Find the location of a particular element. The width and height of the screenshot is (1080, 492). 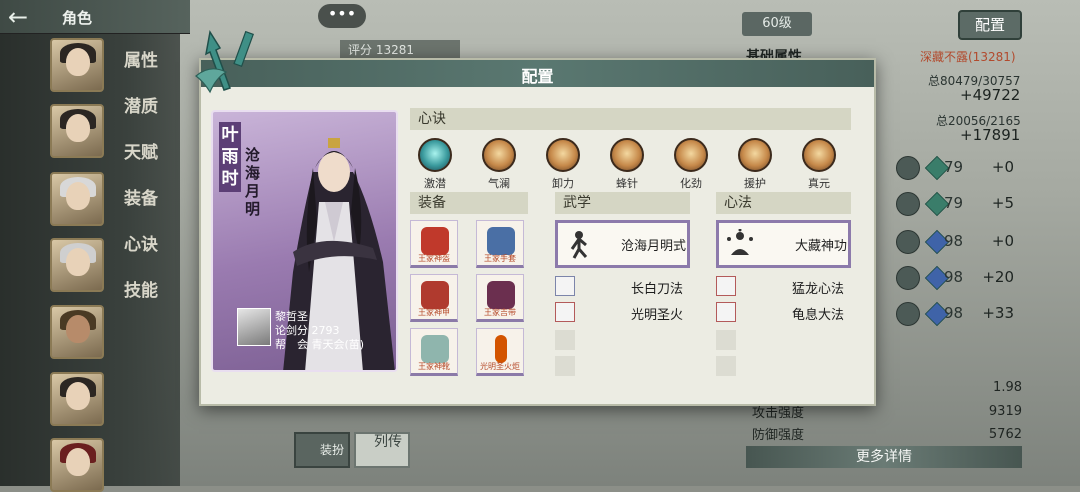

character-name: 叶雨时 is located at coordinates (230, 157).